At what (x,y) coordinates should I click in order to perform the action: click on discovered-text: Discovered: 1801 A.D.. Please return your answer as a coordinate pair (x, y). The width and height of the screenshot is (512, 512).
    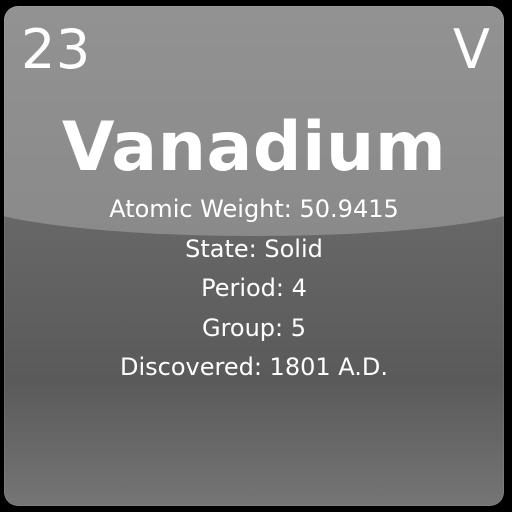
    Looking at the image, I should click on (254, 367).